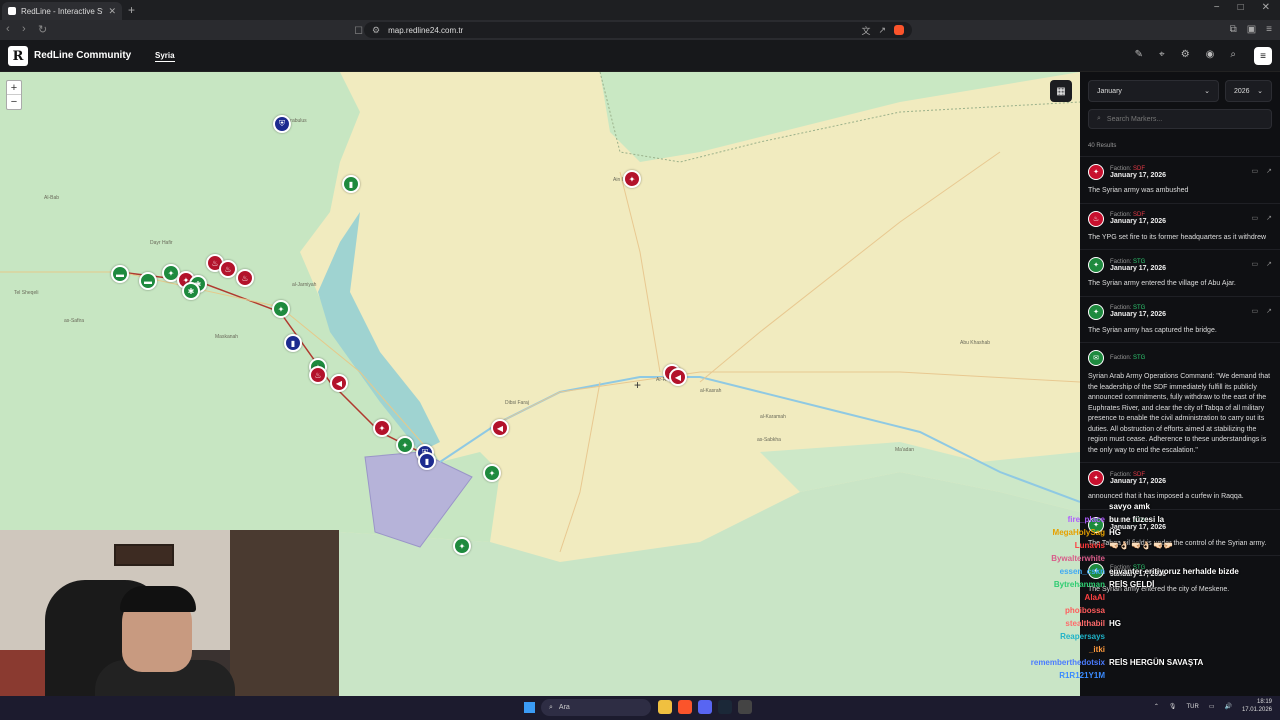  I want to click on site-info-icon: ⚙, so click(376, 30).